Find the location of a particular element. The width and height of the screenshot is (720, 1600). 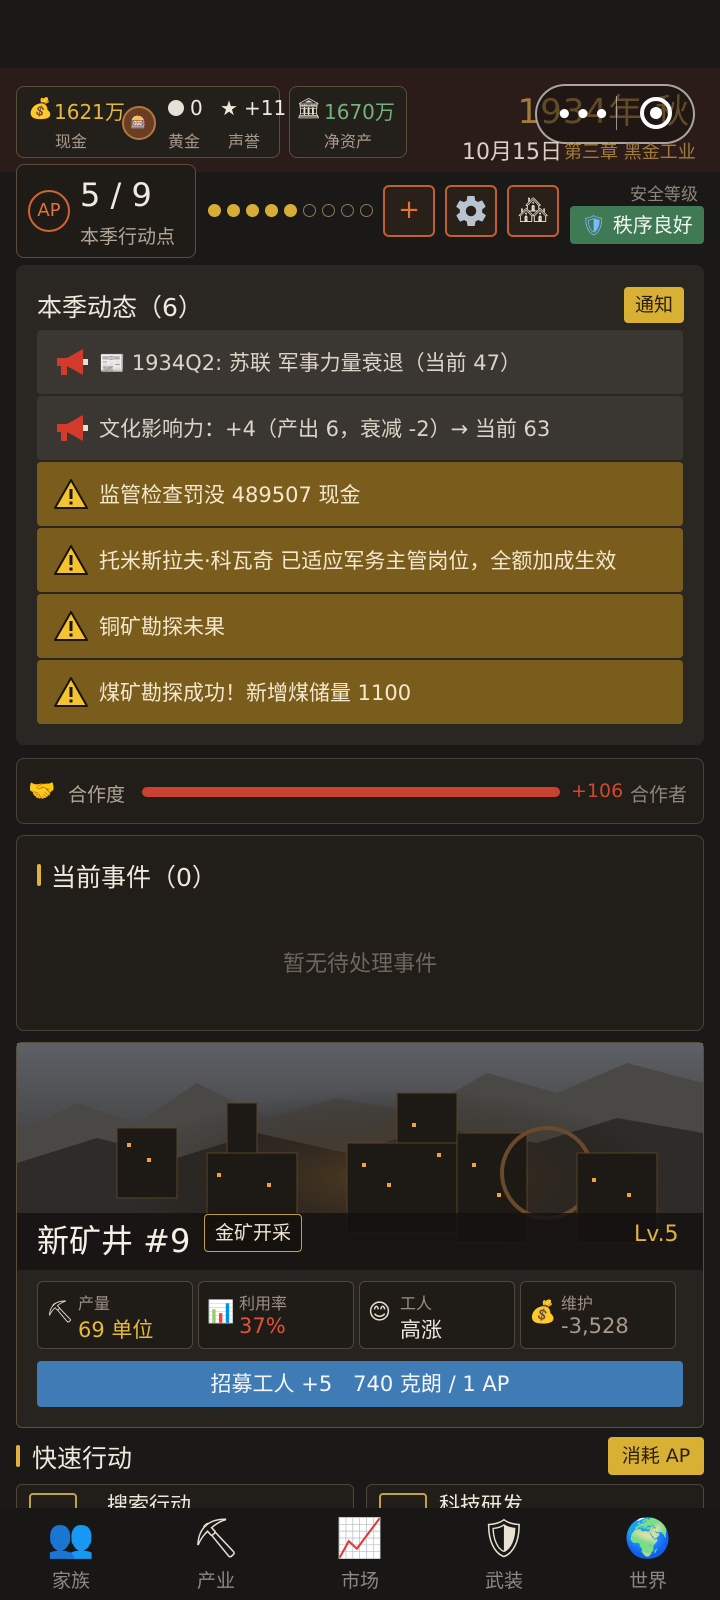

nav-market: 📈 市场 is located at coordinates (360, 1556).